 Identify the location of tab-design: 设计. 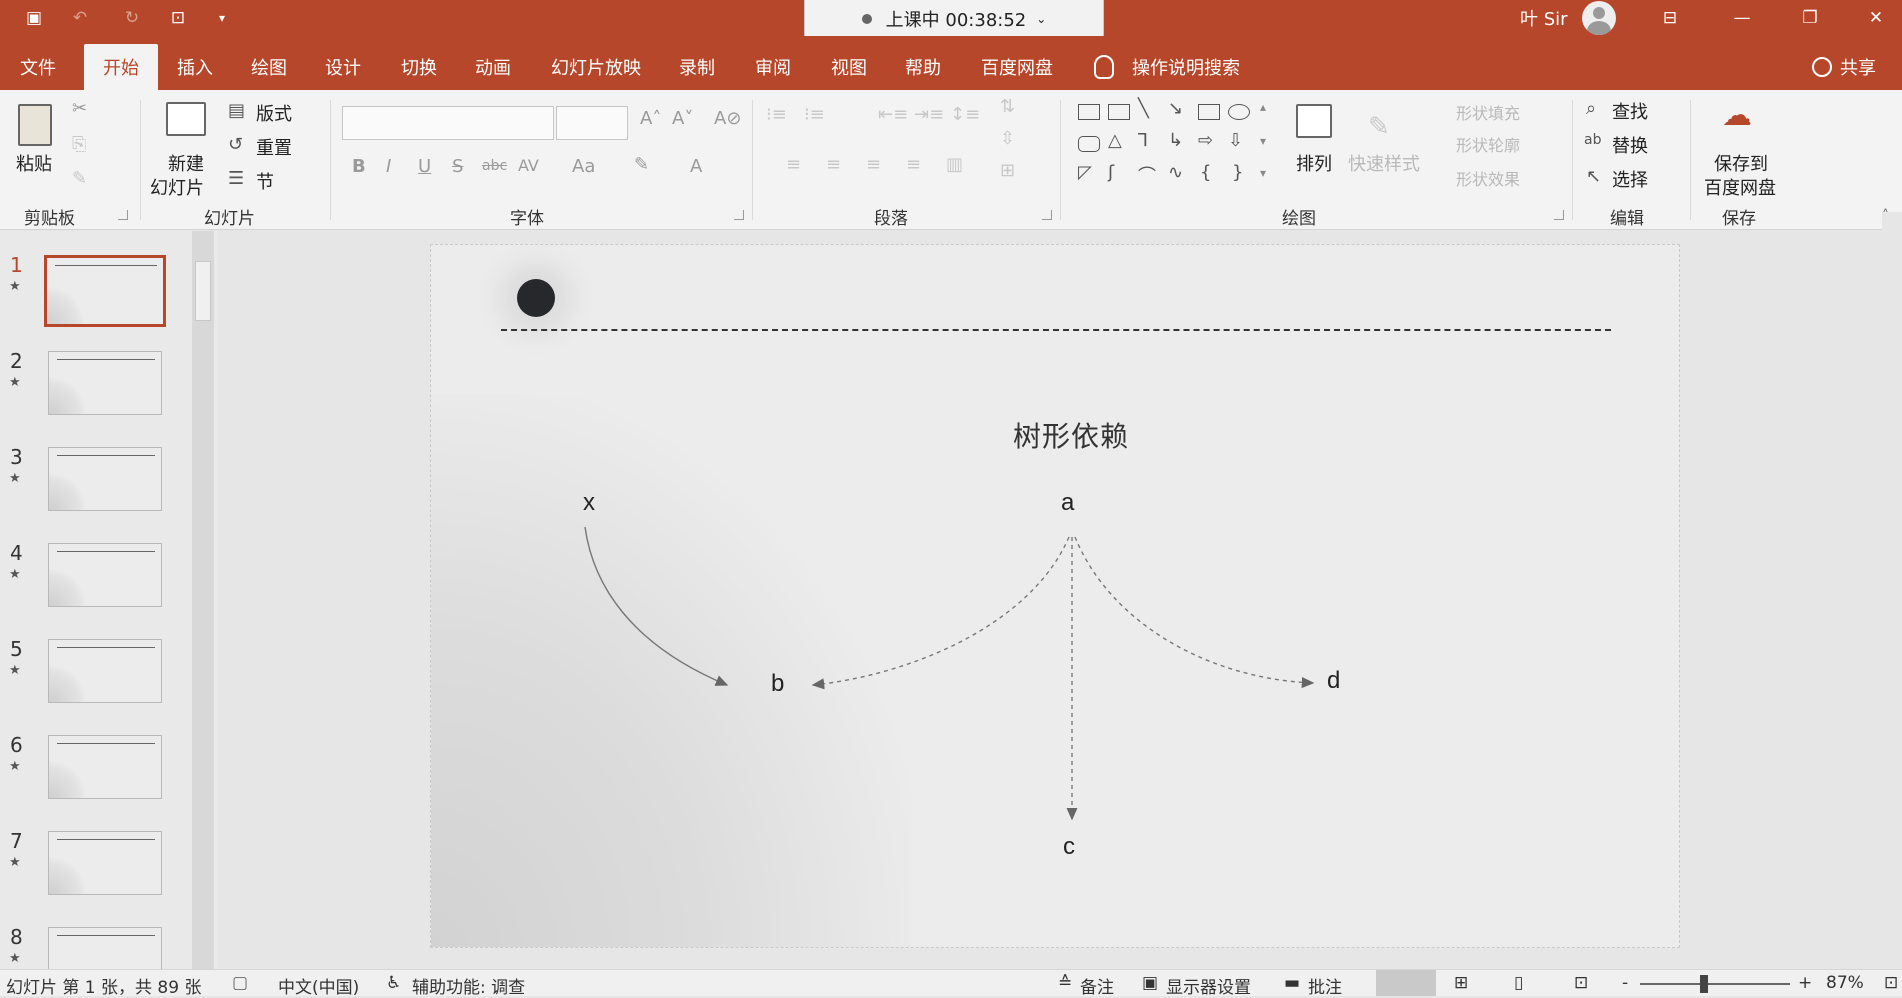
(343, 67).